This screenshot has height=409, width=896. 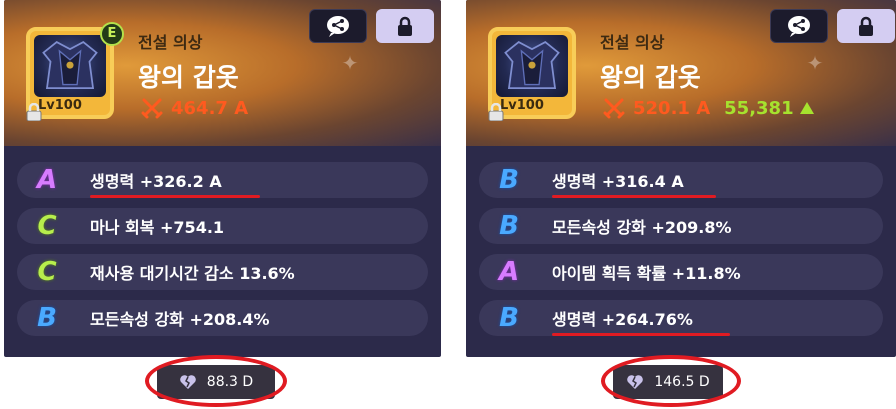 I want to click on stat-text: 마나 회복 +754.1, so click(x=157, y=227).